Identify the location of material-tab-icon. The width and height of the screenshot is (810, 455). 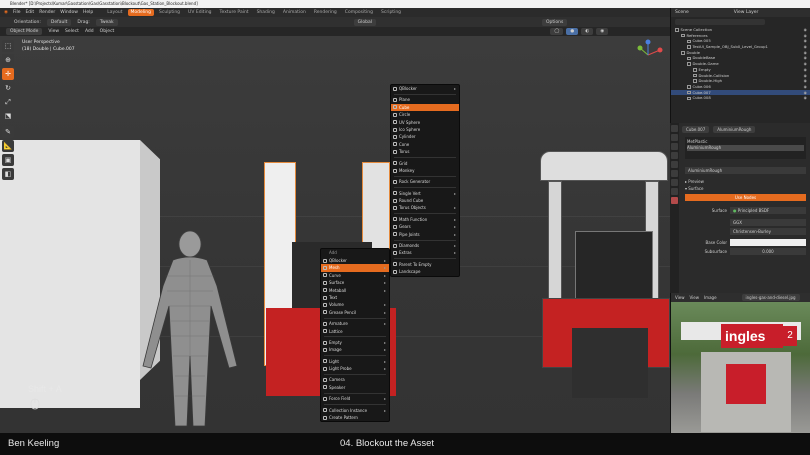
(674, 200).